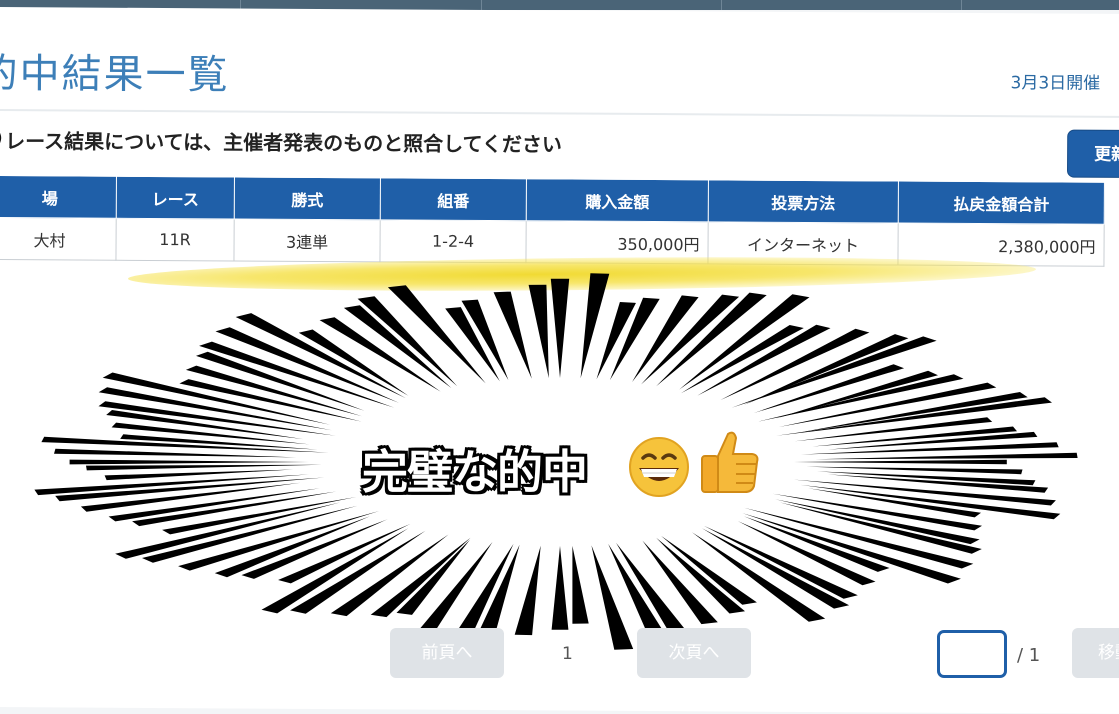 The width and height of the screenshot is (1119, 714). I want to click on thumbs-up-icon, so click(730, 462).